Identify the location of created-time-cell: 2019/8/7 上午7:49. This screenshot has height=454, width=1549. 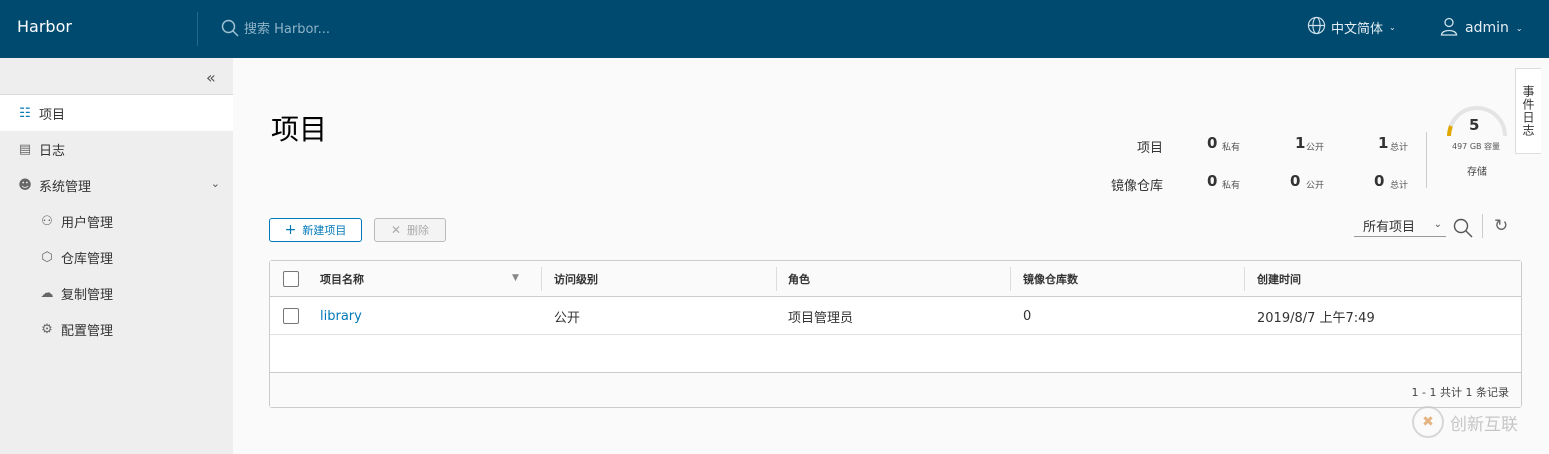
(1316, 318).